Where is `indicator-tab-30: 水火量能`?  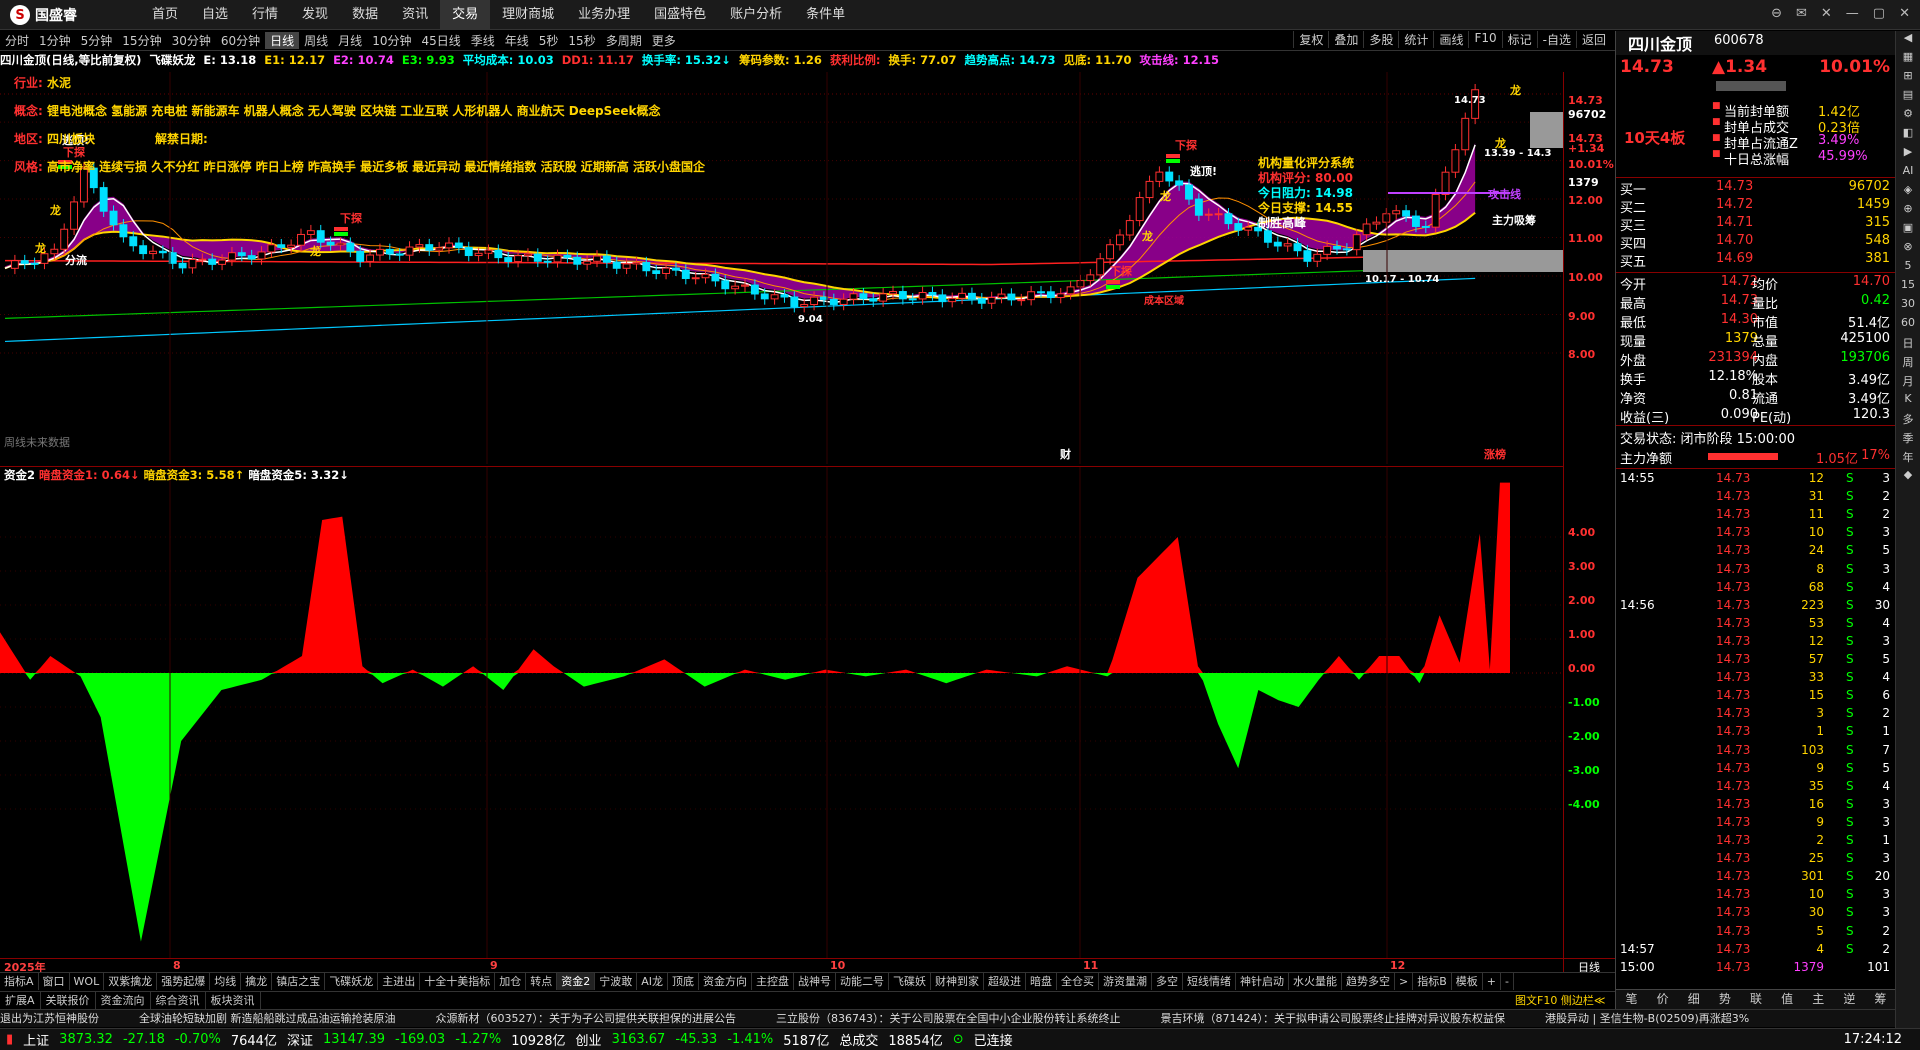 indicator-tab-30: 水火量能 is located at coordinates (1315, 981).